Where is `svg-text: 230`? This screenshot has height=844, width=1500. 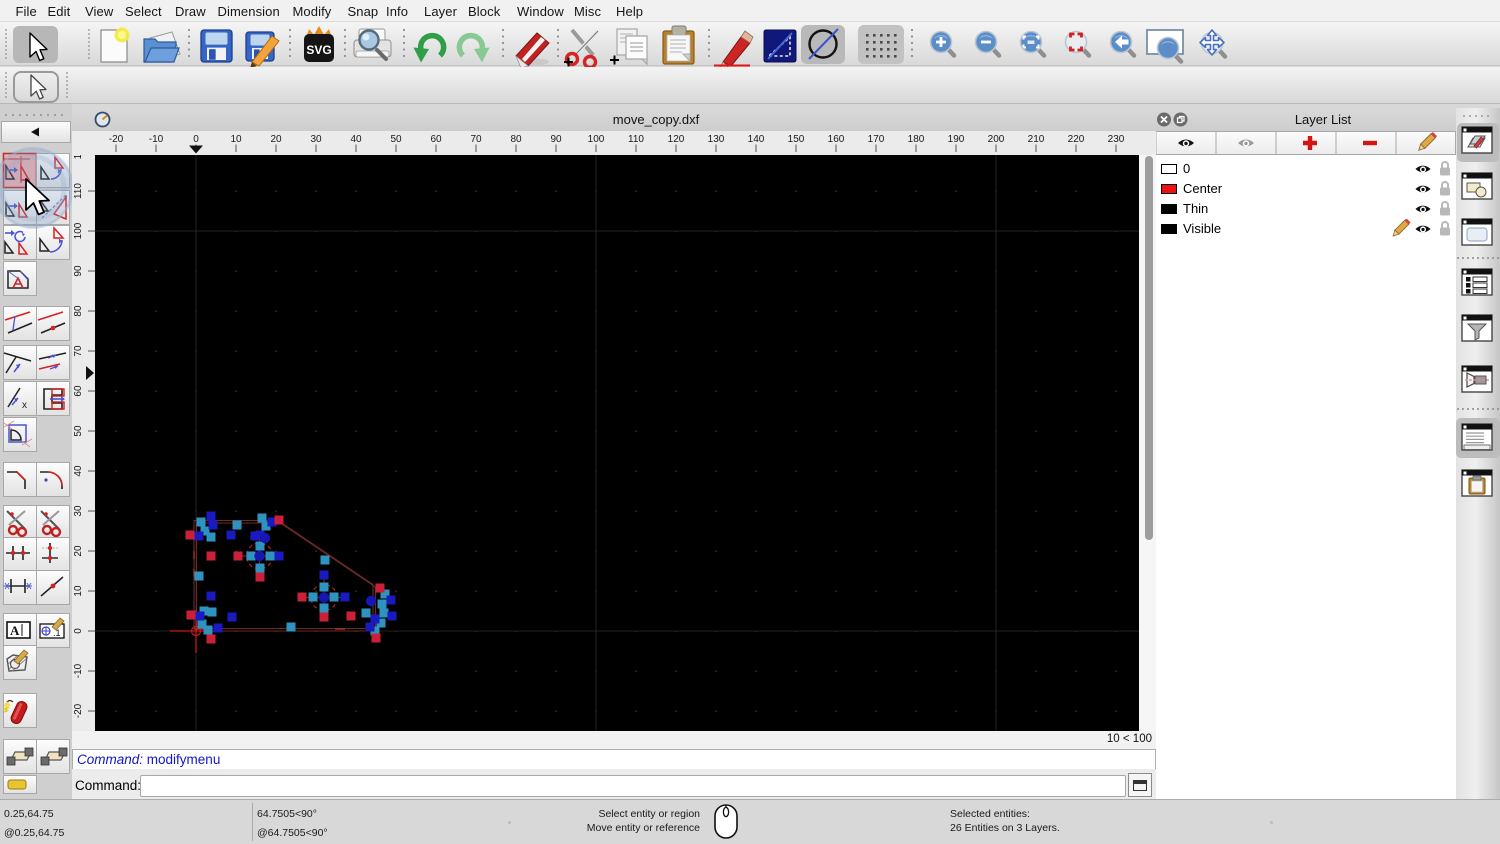 svg-text: 230 is located at coordinates (1116, 139).